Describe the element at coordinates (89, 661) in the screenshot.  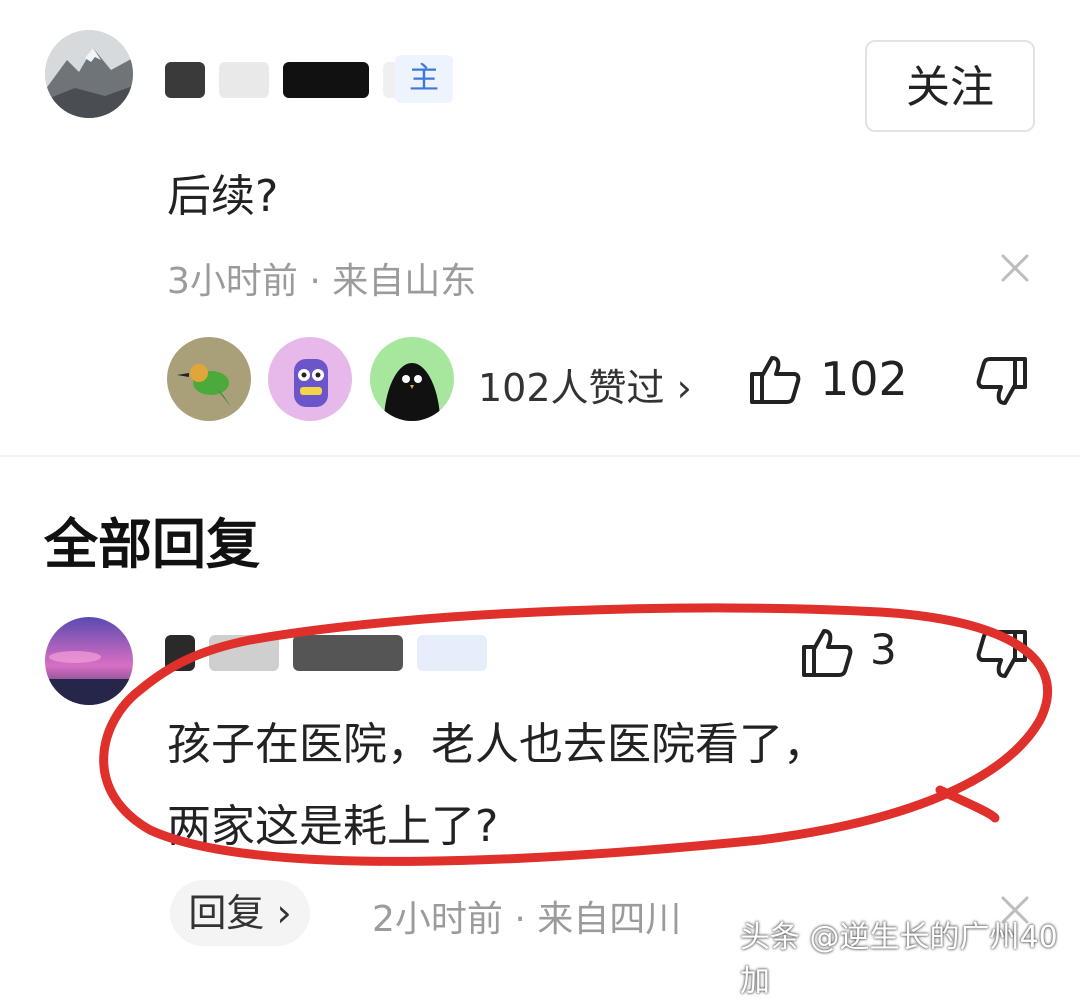
I see `replier-avatar` at that location.